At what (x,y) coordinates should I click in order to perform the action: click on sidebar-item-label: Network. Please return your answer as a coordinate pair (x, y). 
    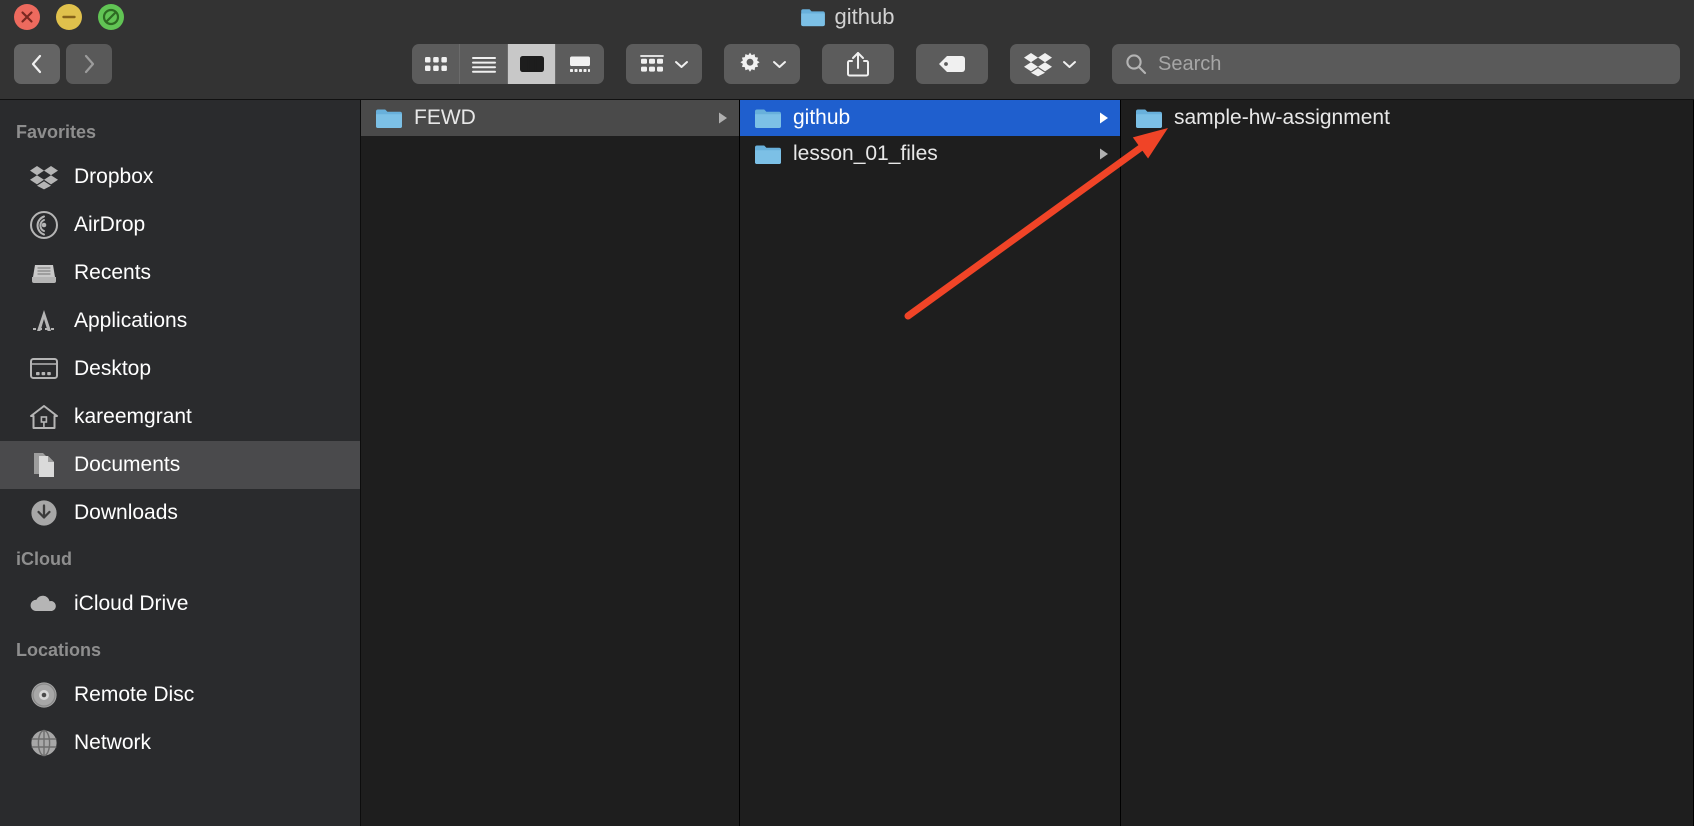
    Looking at the image, I should click on (113, 742).